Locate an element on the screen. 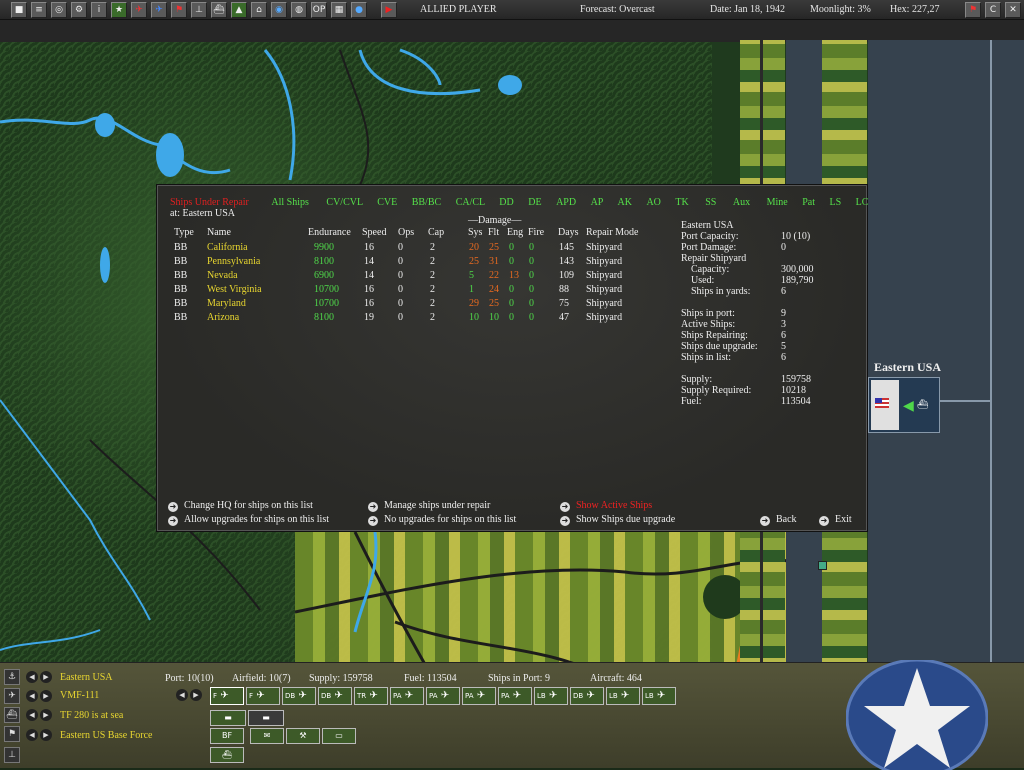 The width and height of the screenshot is (1024, 770). tab-all-ships: All Ships is located at coordinates (290, 202).